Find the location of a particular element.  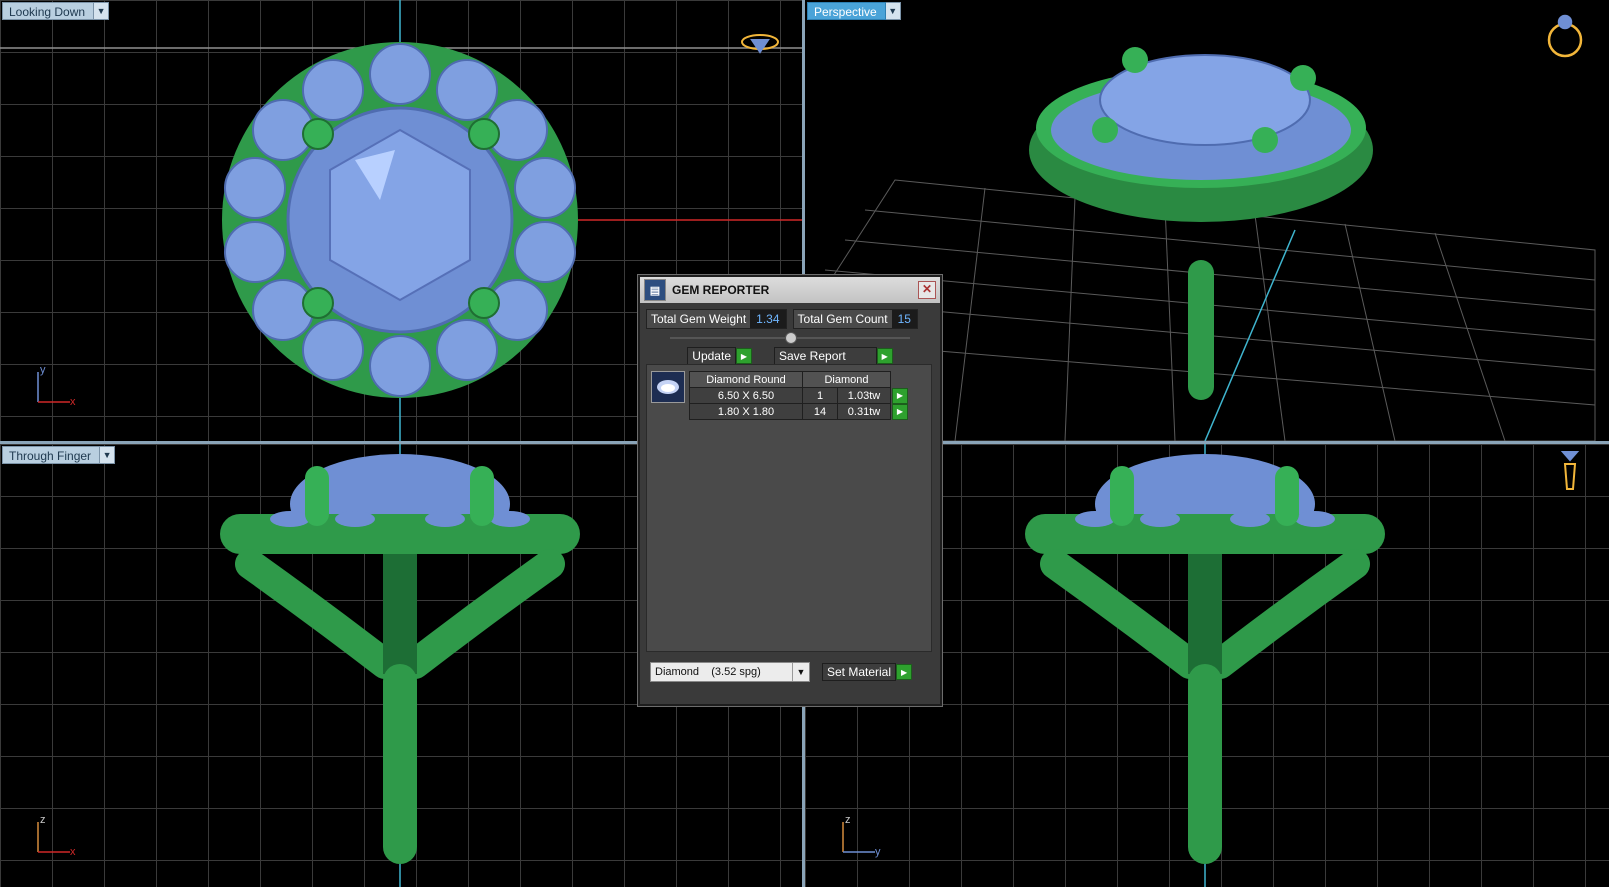

gem-weight: 1.03tw is located at coordinates (864, 395).